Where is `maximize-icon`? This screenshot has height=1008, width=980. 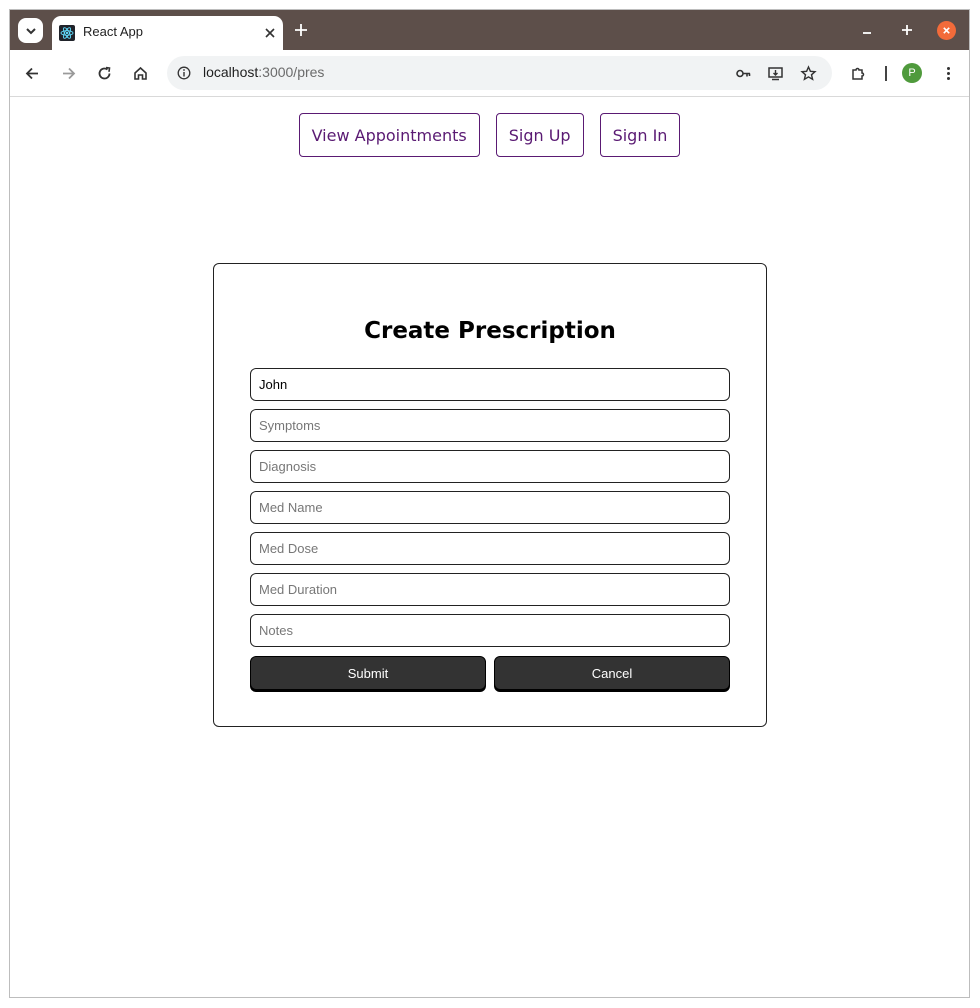
maximize-icon is located at coordinates (907, 30).